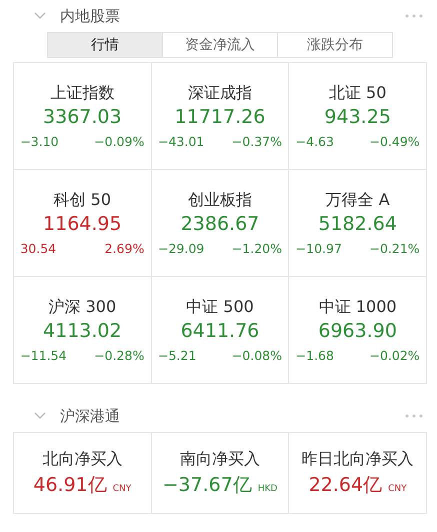 The image size is (437, 532). Describe the element at coordinates (357, 93) in the screenshot. I see `index-name: 北证 50` at that location.